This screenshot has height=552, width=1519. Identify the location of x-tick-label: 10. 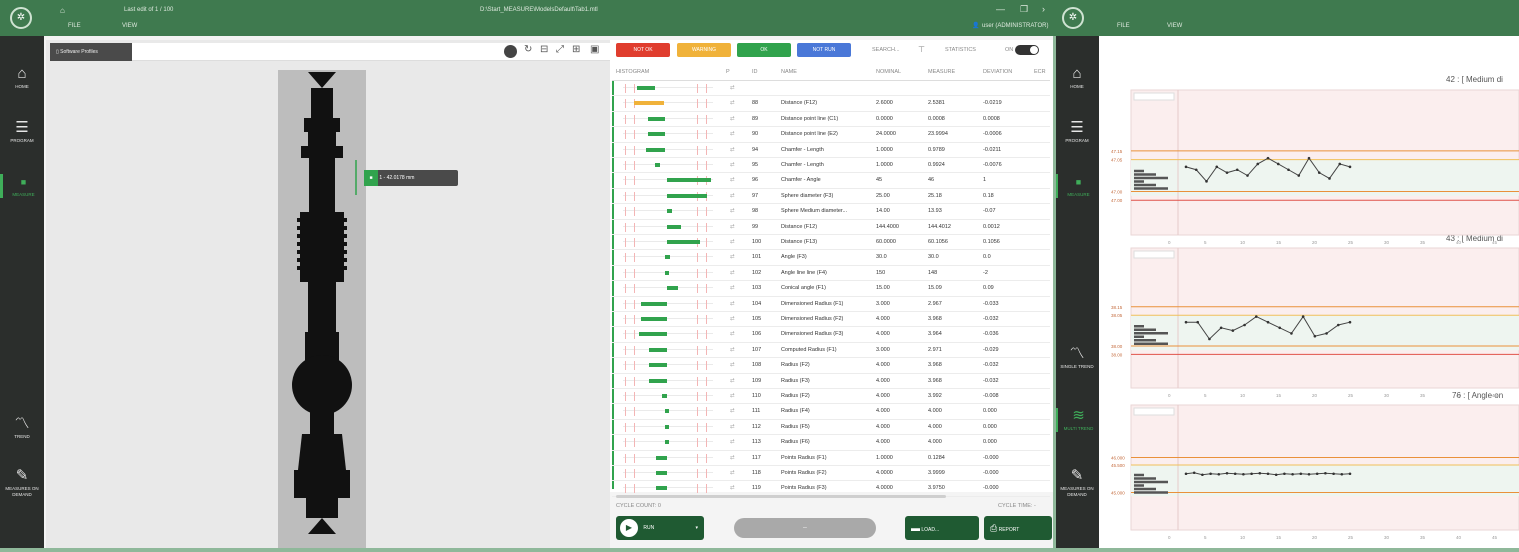
(1243, 242).